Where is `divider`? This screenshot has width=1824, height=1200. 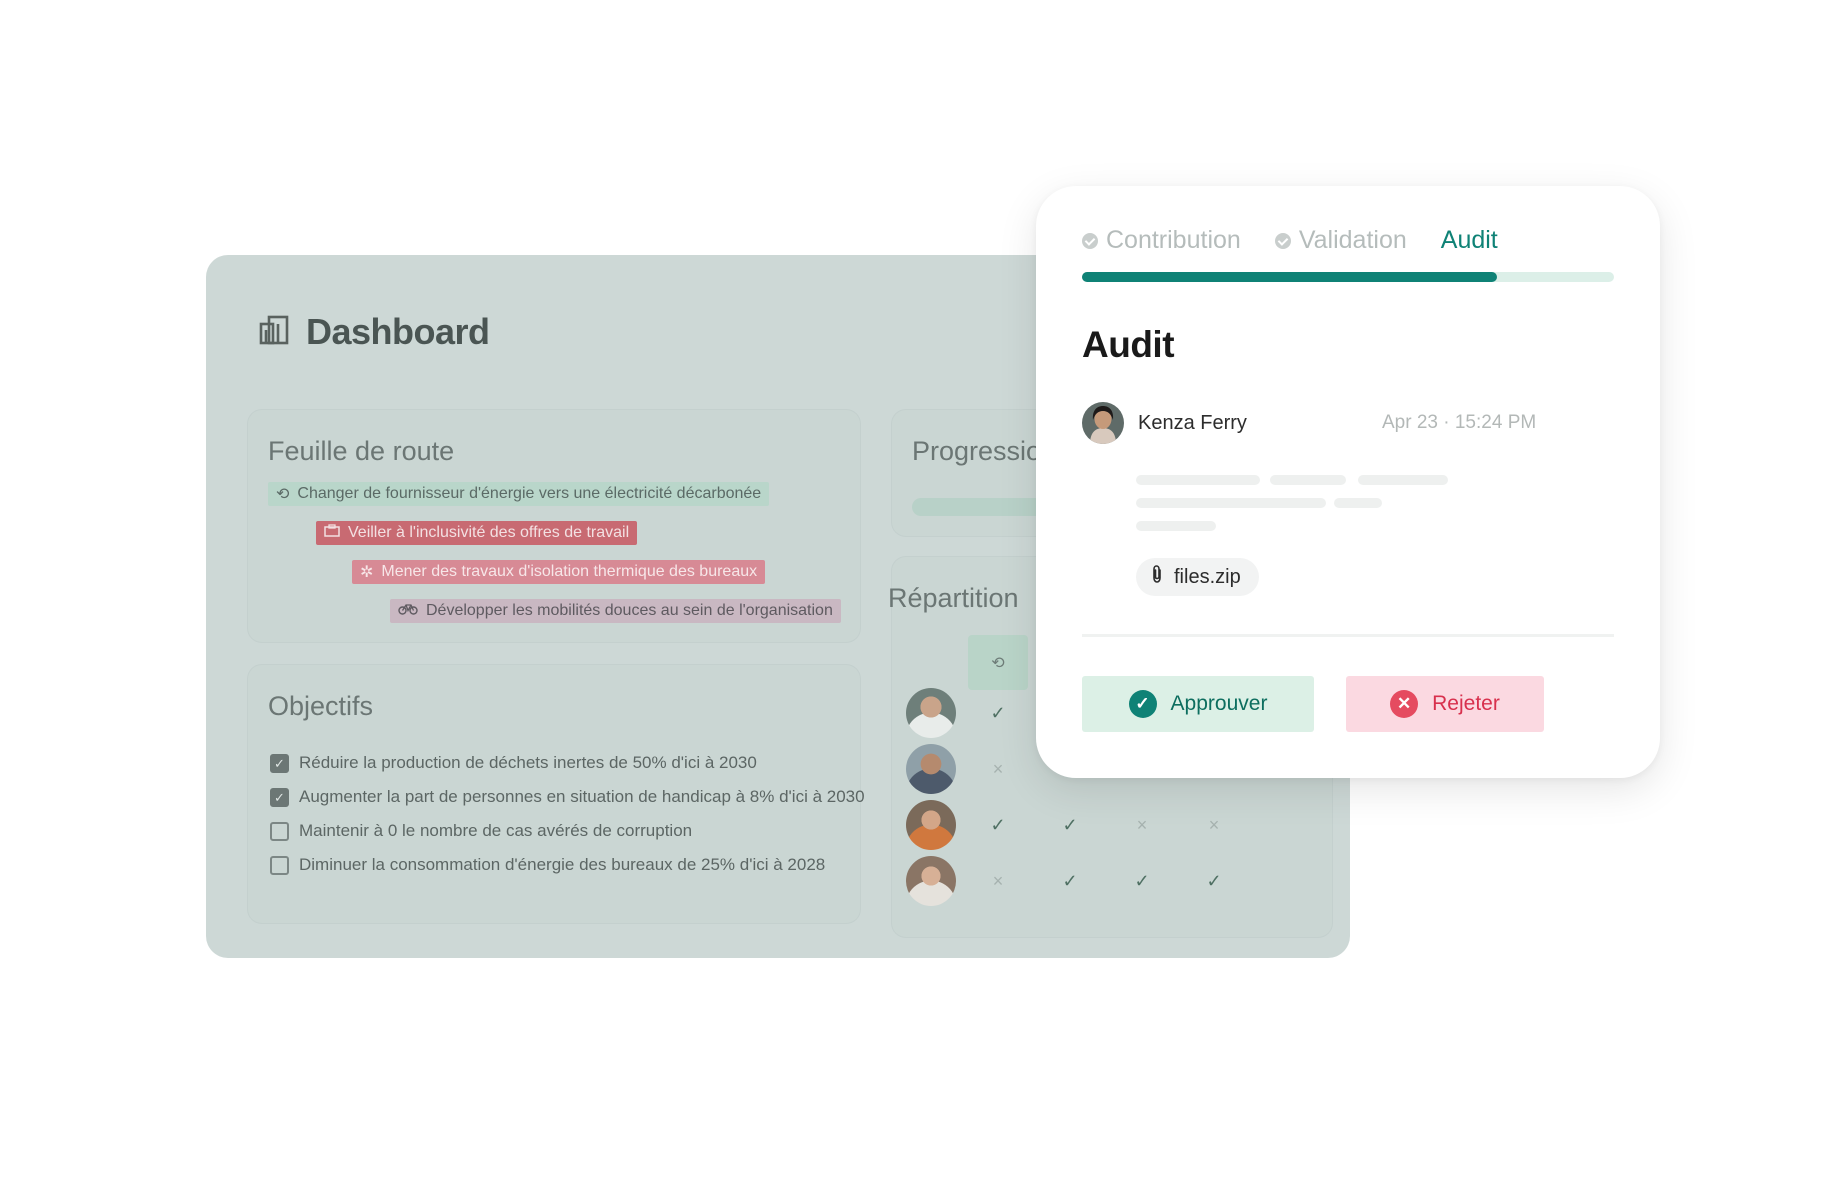 divider is located at coordinates (1348, 635).